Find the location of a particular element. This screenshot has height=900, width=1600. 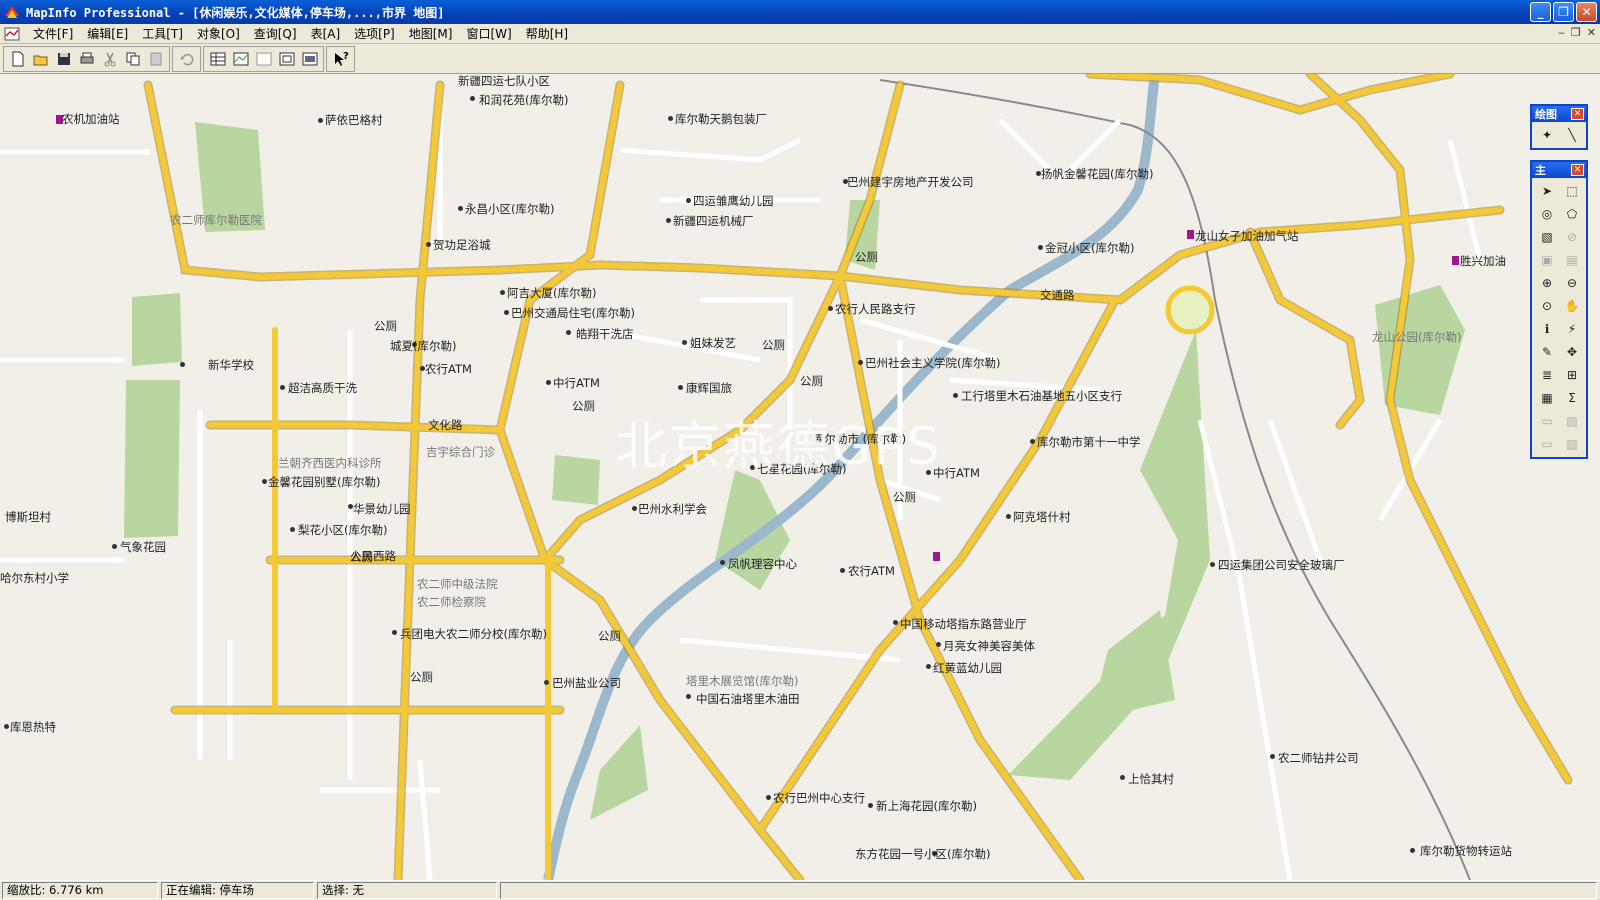

open-icon is located at coordinates (40, 59).